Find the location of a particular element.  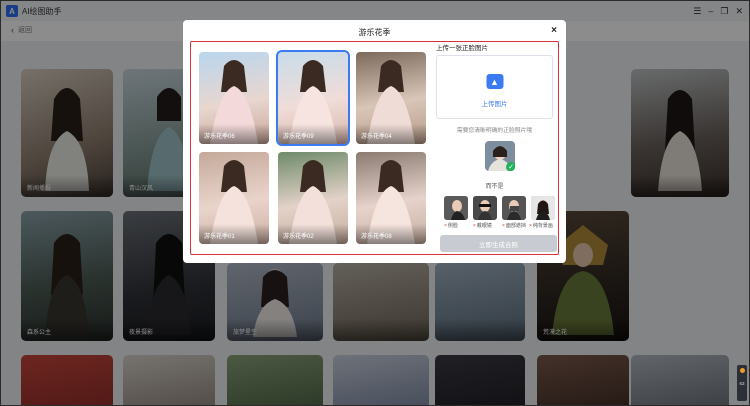

template-thumbnail: 游乐花季02 is located at coordinates (313, 198).